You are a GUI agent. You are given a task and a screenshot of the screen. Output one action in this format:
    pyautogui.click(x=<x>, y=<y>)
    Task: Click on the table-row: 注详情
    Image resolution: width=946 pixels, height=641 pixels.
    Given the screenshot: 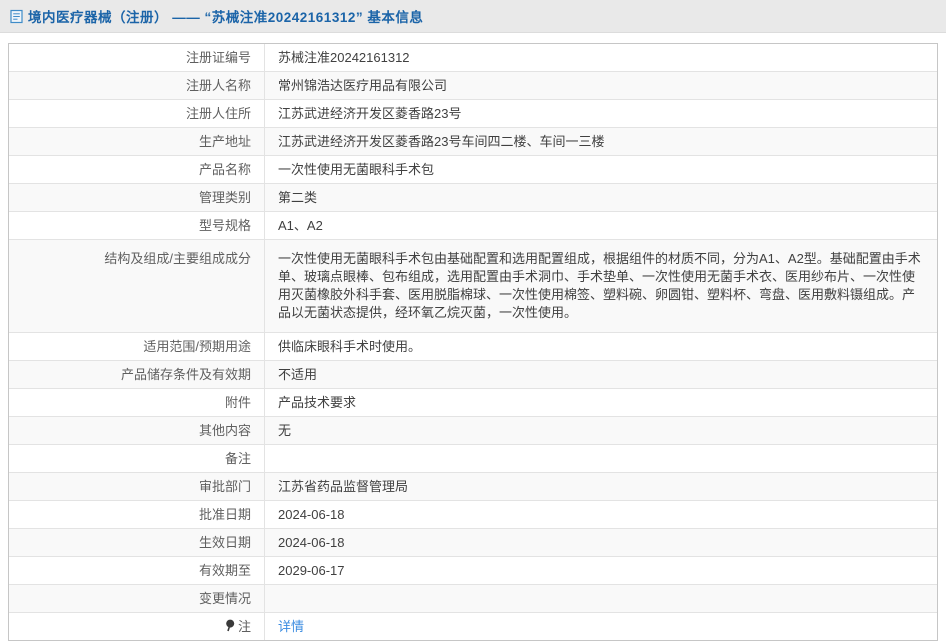 What is the action you would take?
    pyautogui.click(x=473, y=626)
    